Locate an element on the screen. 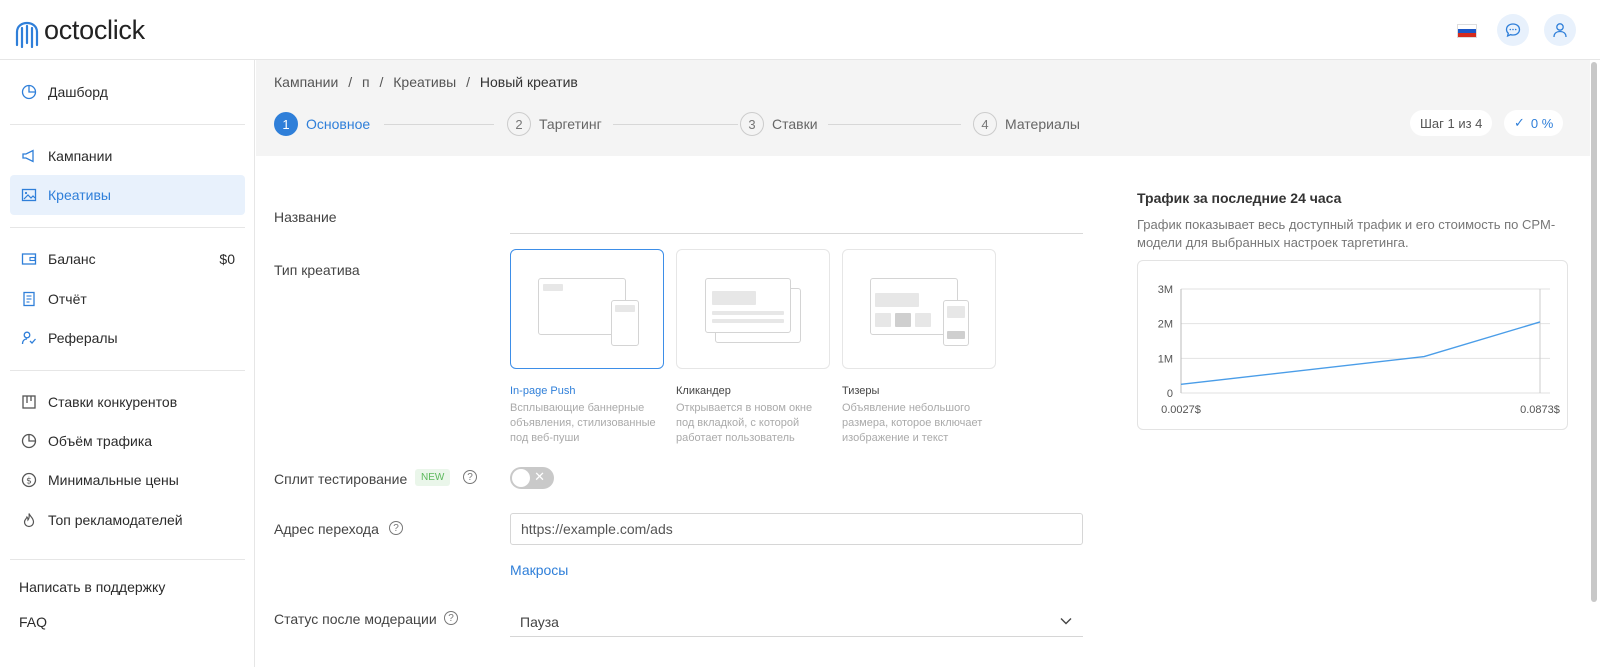  traffic-chart-card: 0 1M 2M 3M 0.0027$ 0.0873$ is located at coordinates (1352, 345).